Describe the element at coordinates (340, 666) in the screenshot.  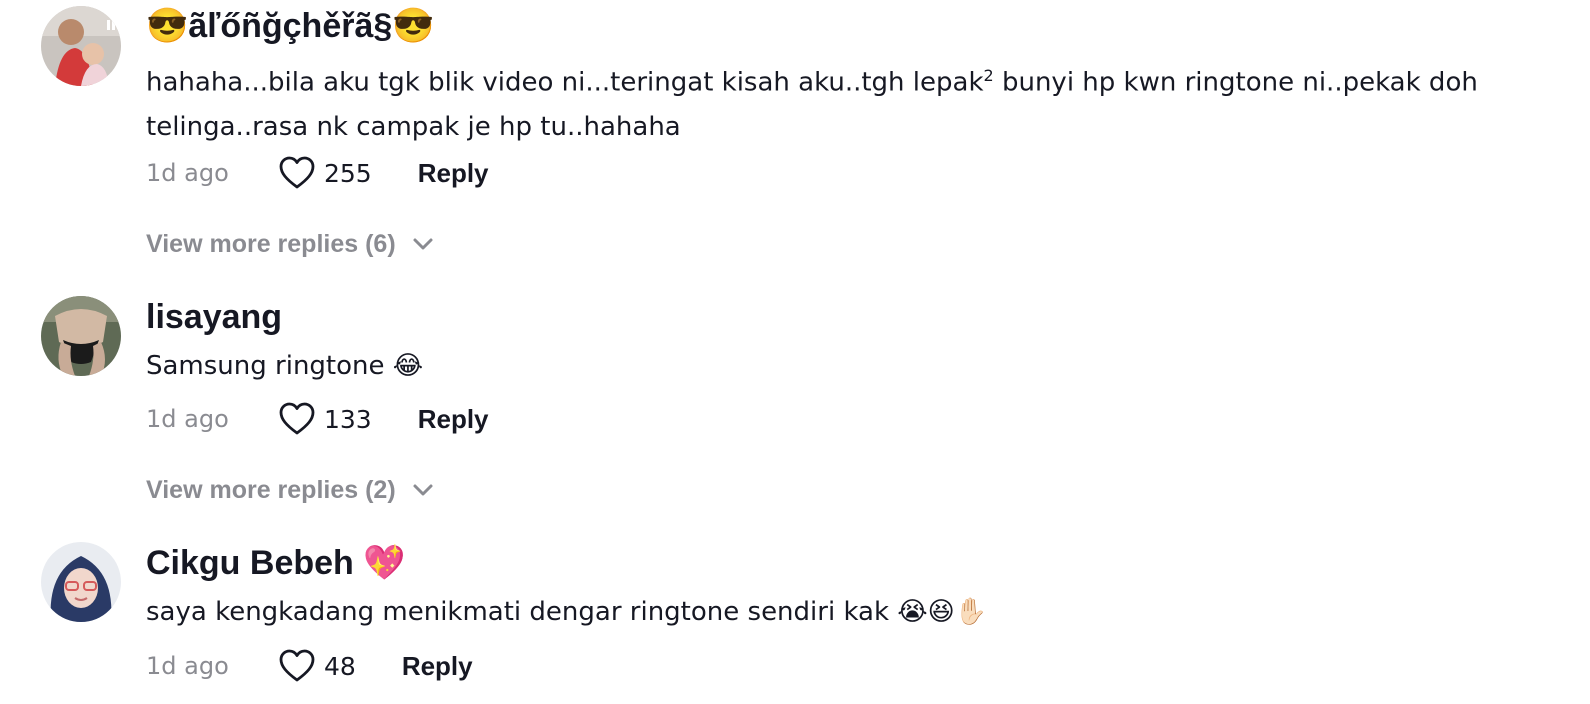
I see `like-count: 48` at that location.